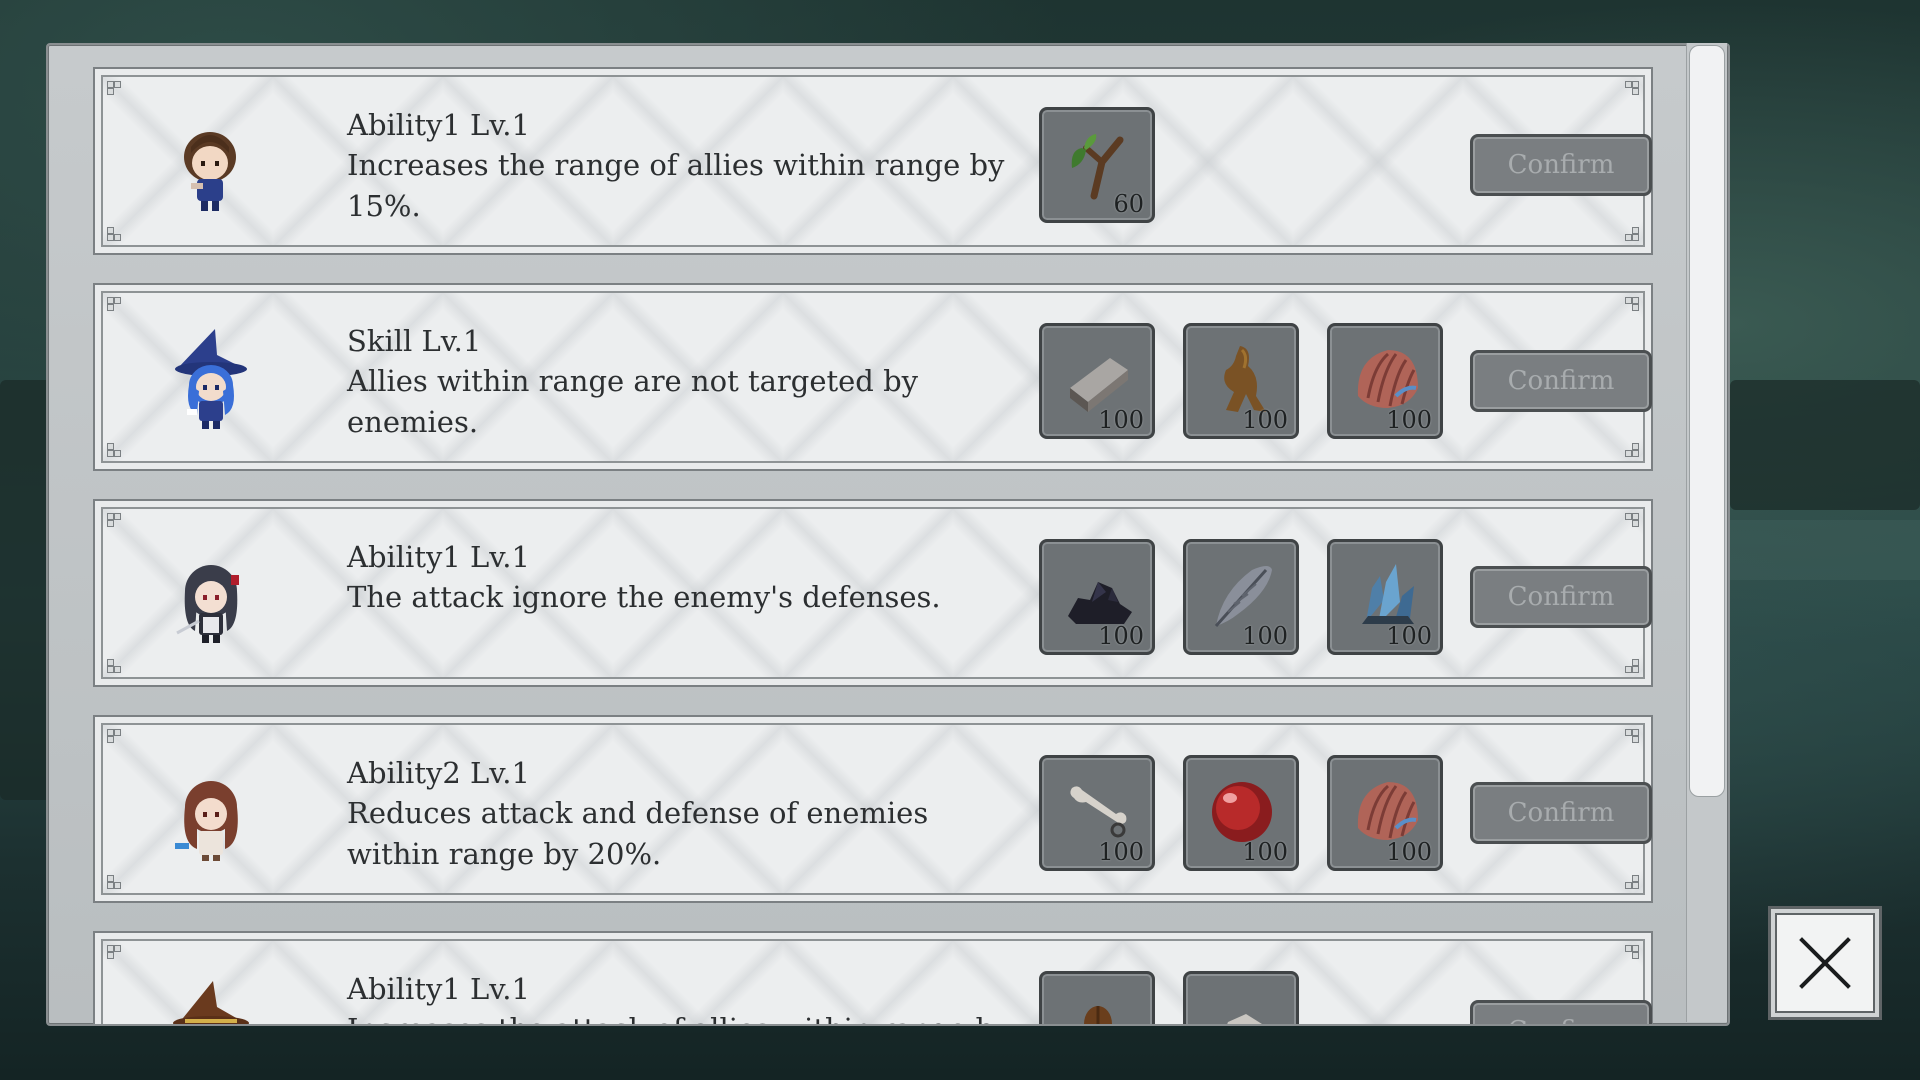 Image resolution: width=1920 pixels, height=1080 pixels. What do you see at coordinates (1244, 1019) in the screenshot?
I see `stone-icon` at bounding box center [1244, 1019].